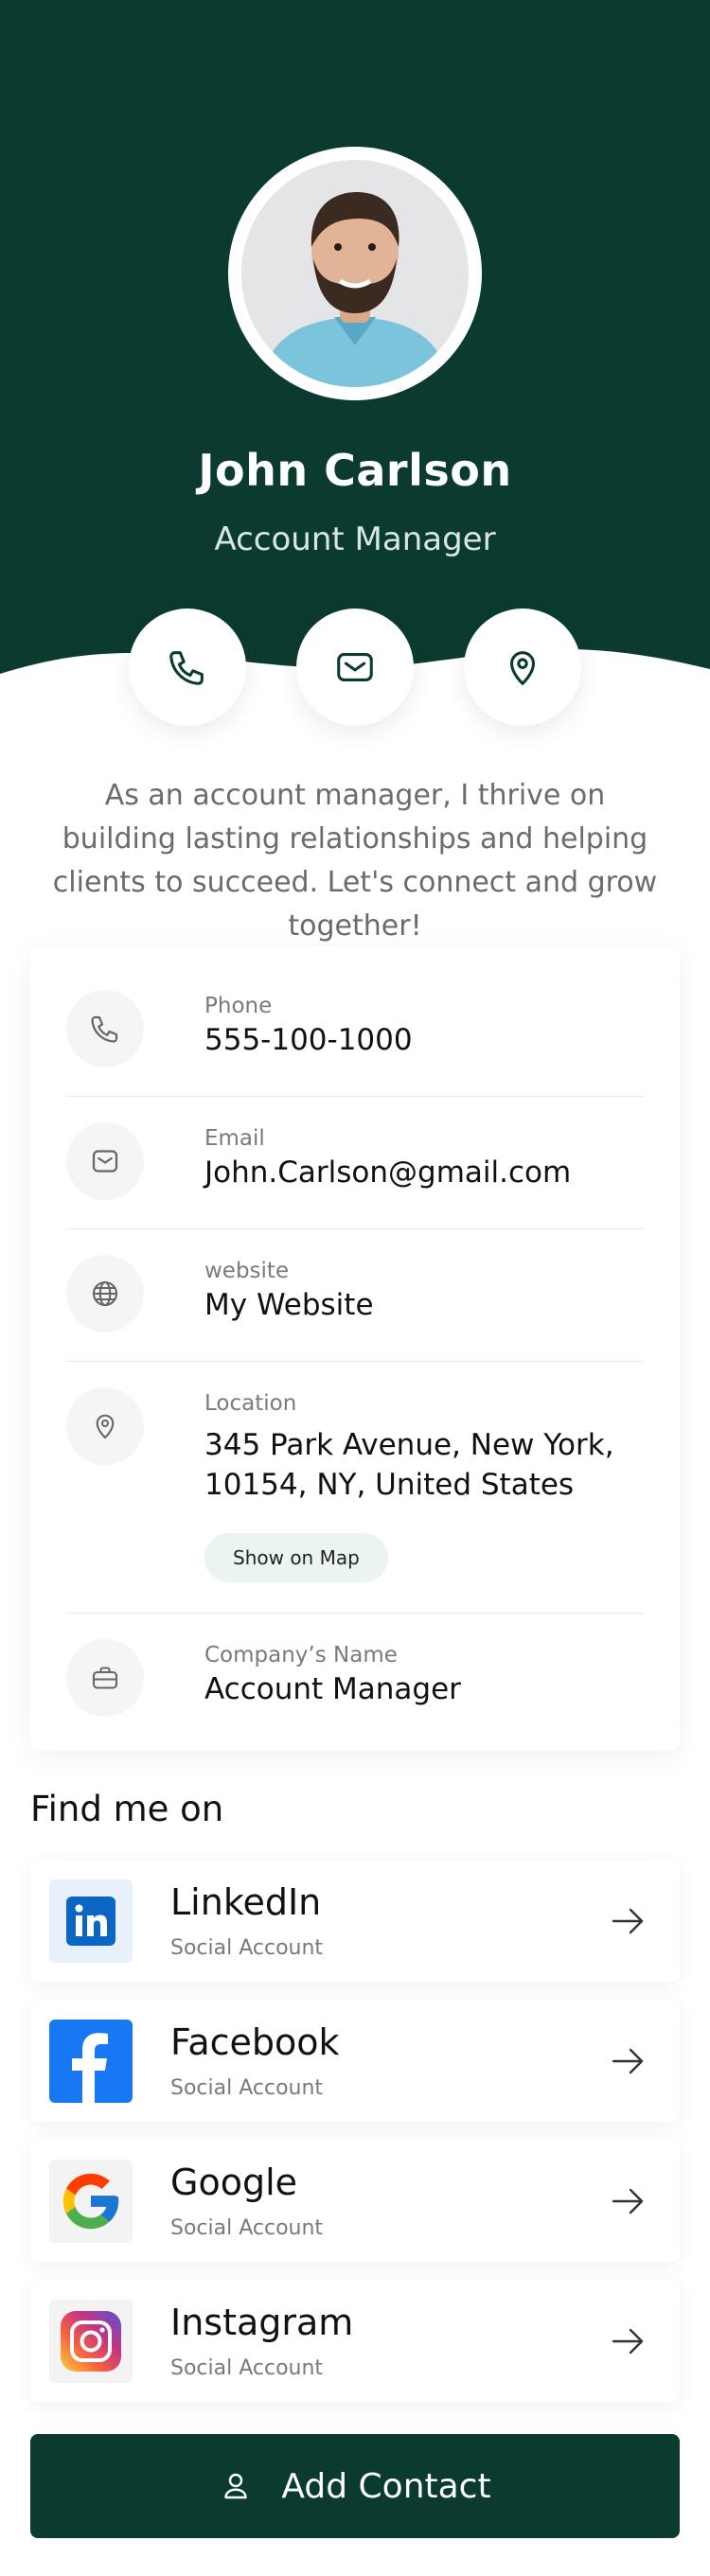  What do you see at coordinates (355, 2201) in the screenshot?
I see `social-item-google: Google Social Account` at bounding box center [355, 2201].